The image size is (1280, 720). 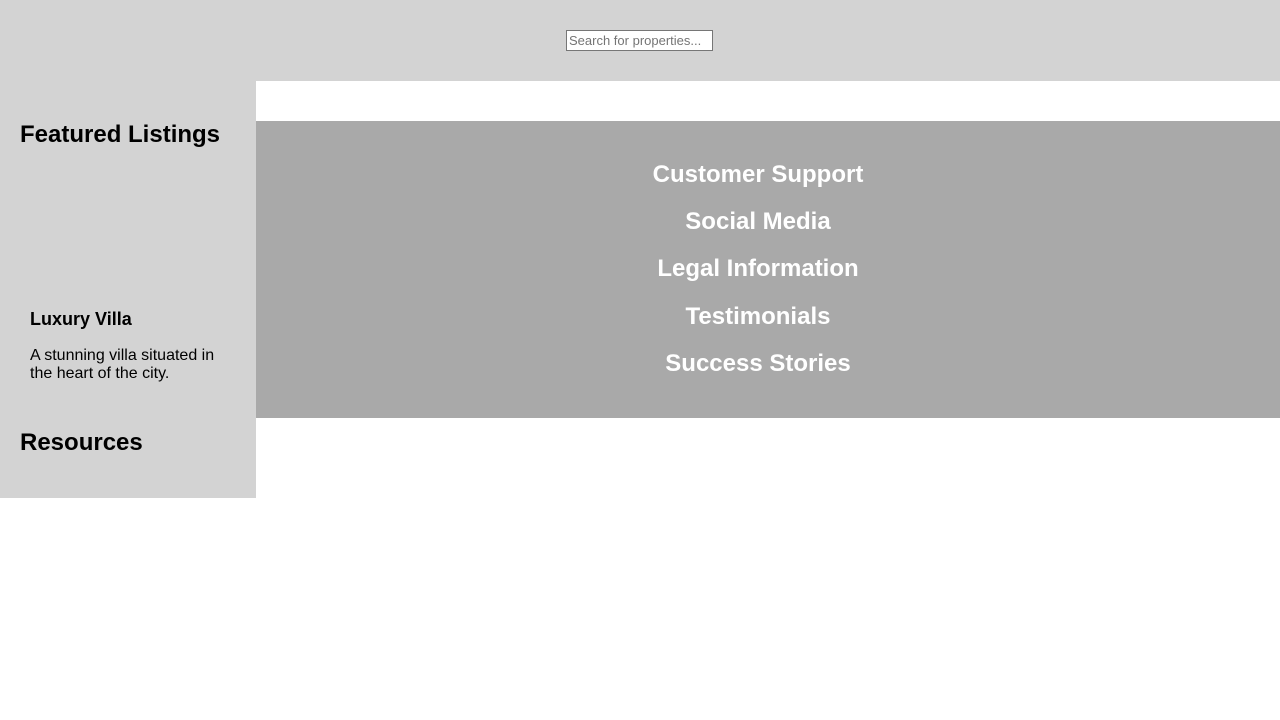 I want to click on legal-information-heading: Legal Information, so click(x=758, y=268).